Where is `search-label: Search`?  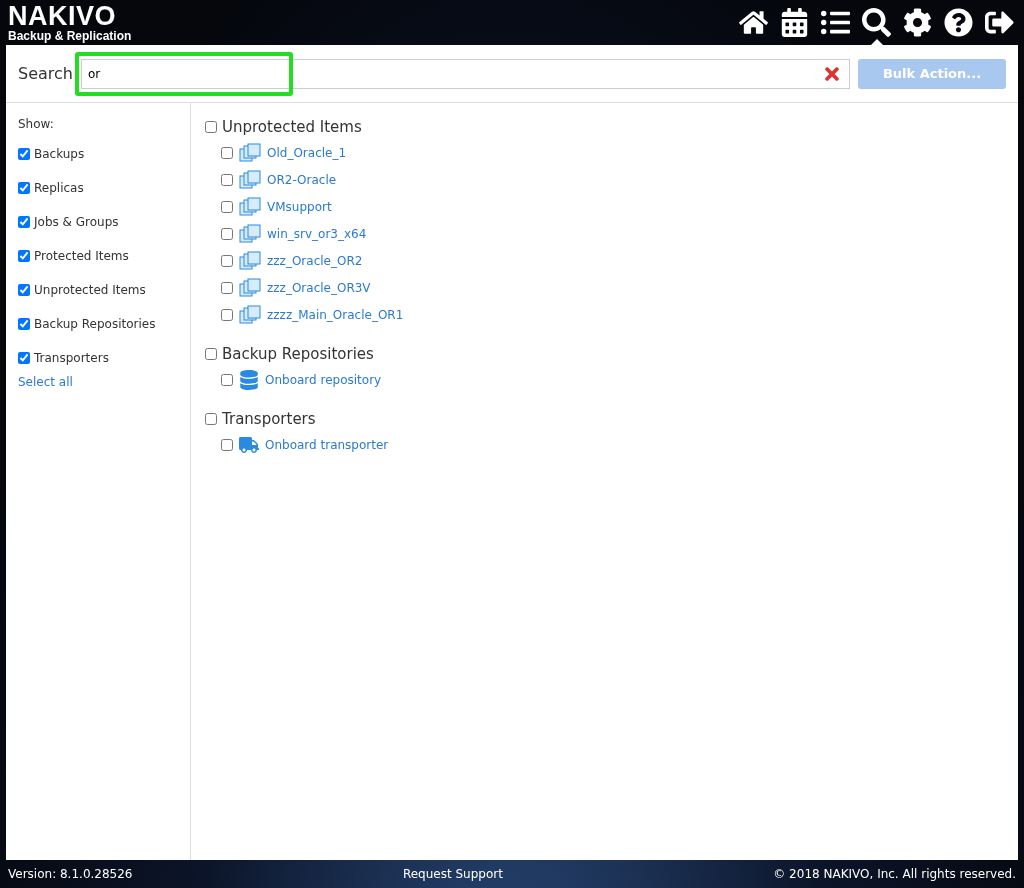 search-label: Search is located at coordinates (45, 73).